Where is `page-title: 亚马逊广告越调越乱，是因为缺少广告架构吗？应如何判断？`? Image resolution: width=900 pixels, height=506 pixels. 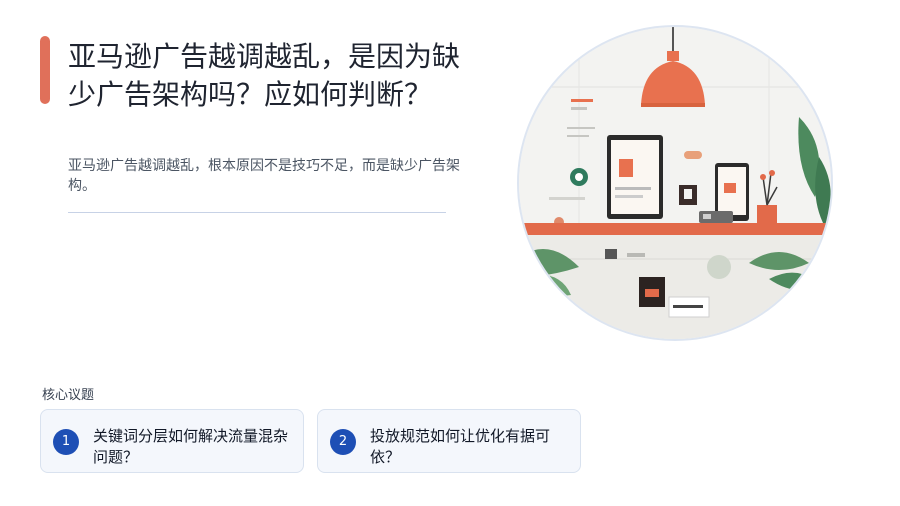
page-title: 亚马逊广告越调越乱，是因为缺少广告架构吗？应如何判断？ is located at coordinates (264, 75).